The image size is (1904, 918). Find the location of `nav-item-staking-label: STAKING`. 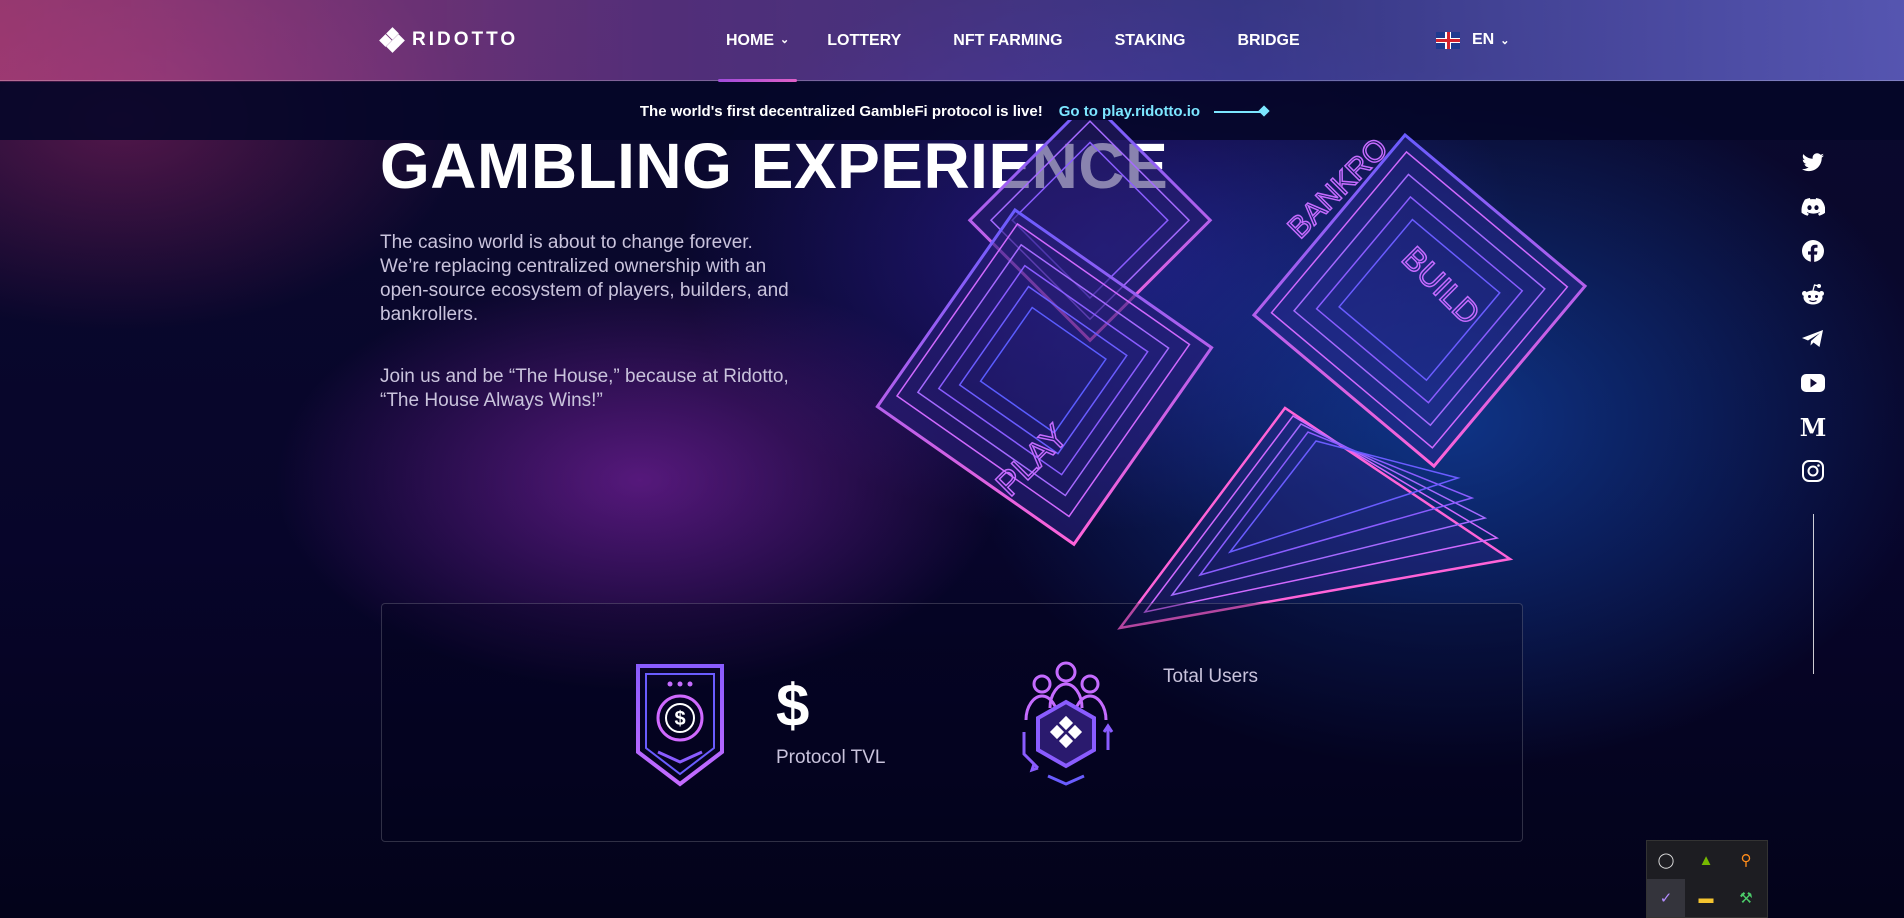

nav-item-staking-label: STAKING is located at coordinates (1150, 40).